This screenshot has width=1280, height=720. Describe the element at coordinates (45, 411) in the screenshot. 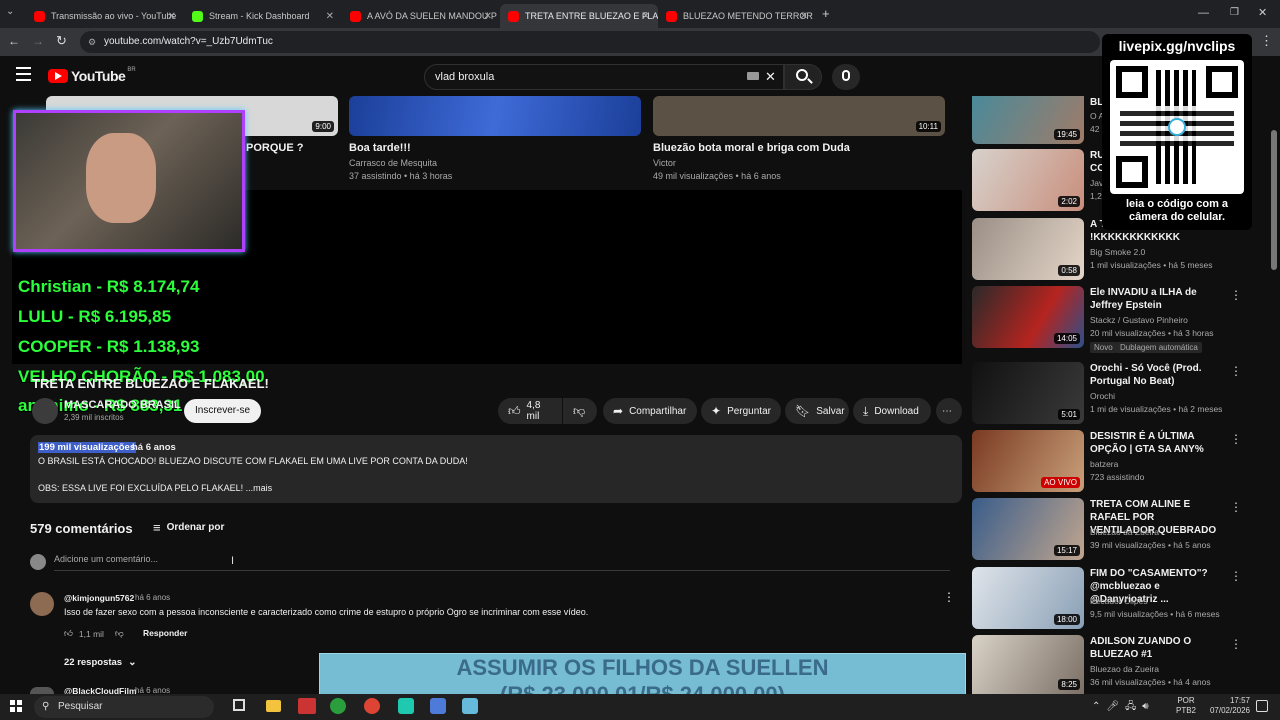

I see `channel-avatar` at that location.